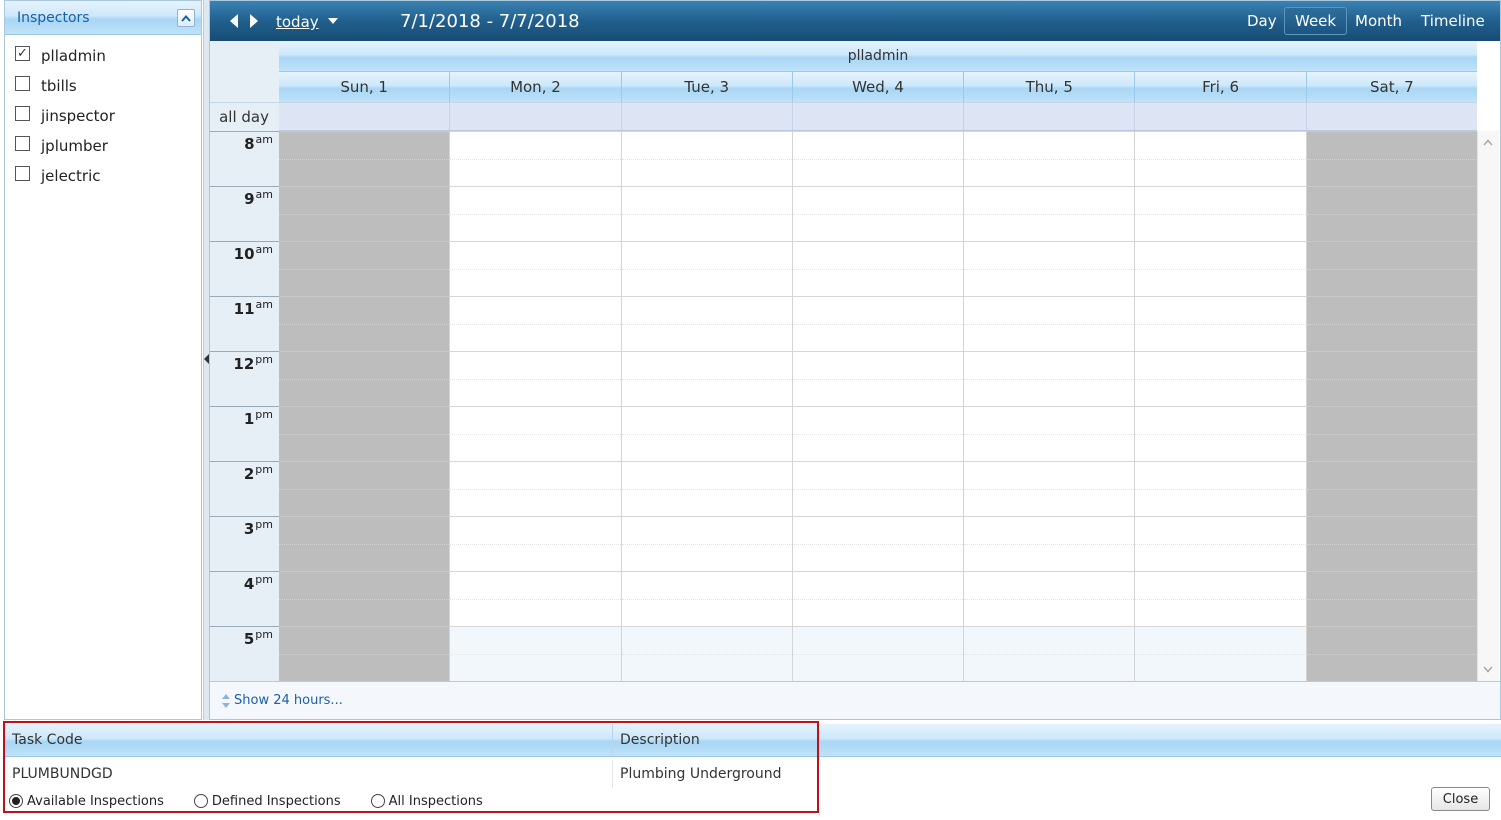  I want to click on previous-arrow-icon, so click(234, 21).